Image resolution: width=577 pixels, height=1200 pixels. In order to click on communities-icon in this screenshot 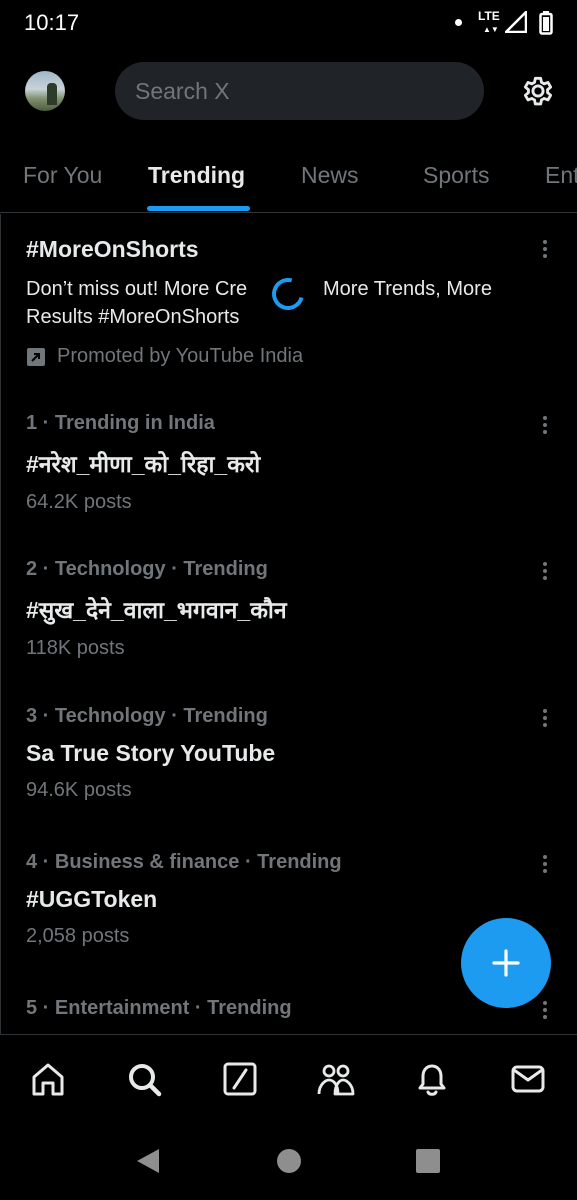, I will do `click(336, 1079)`.